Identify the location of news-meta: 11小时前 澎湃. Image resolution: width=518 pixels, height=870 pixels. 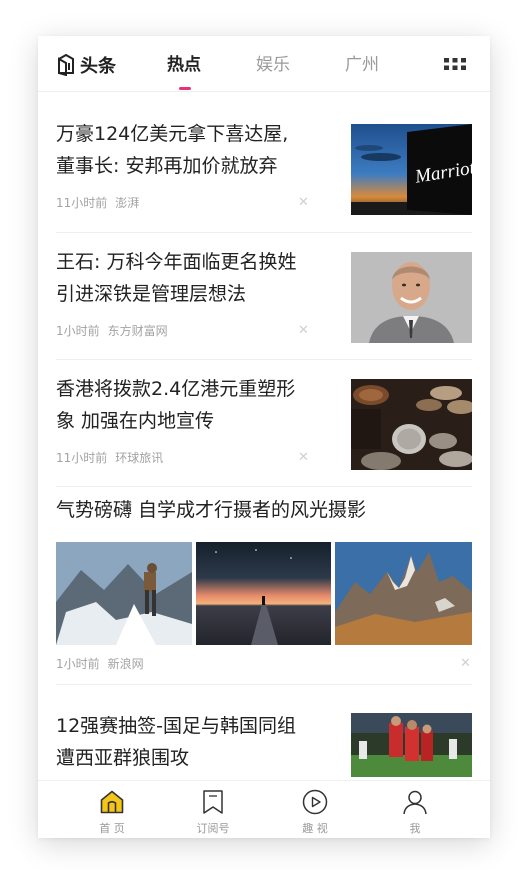
(97, 203).